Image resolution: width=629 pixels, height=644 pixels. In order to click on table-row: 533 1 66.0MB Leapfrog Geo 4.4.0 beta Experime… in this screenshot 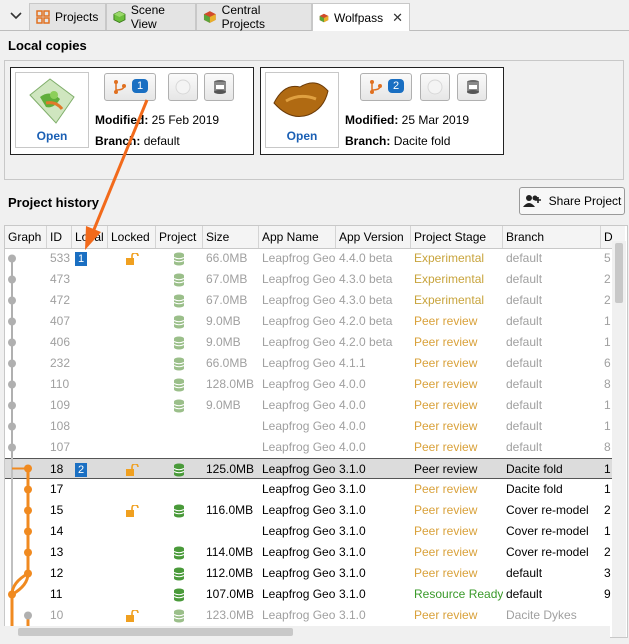, I will do `click(310, 258)`.